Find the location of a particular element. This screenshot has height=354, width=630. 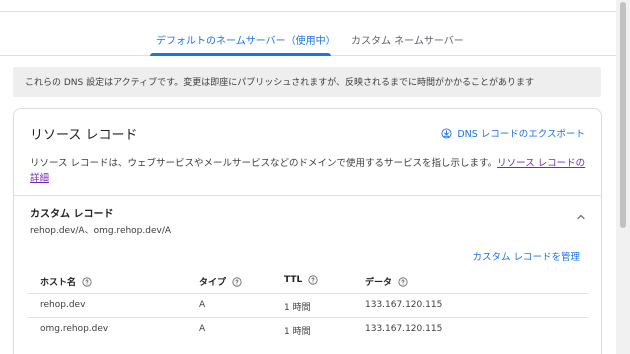

column-header-label: タイプ is located at coordinates (213, 283).